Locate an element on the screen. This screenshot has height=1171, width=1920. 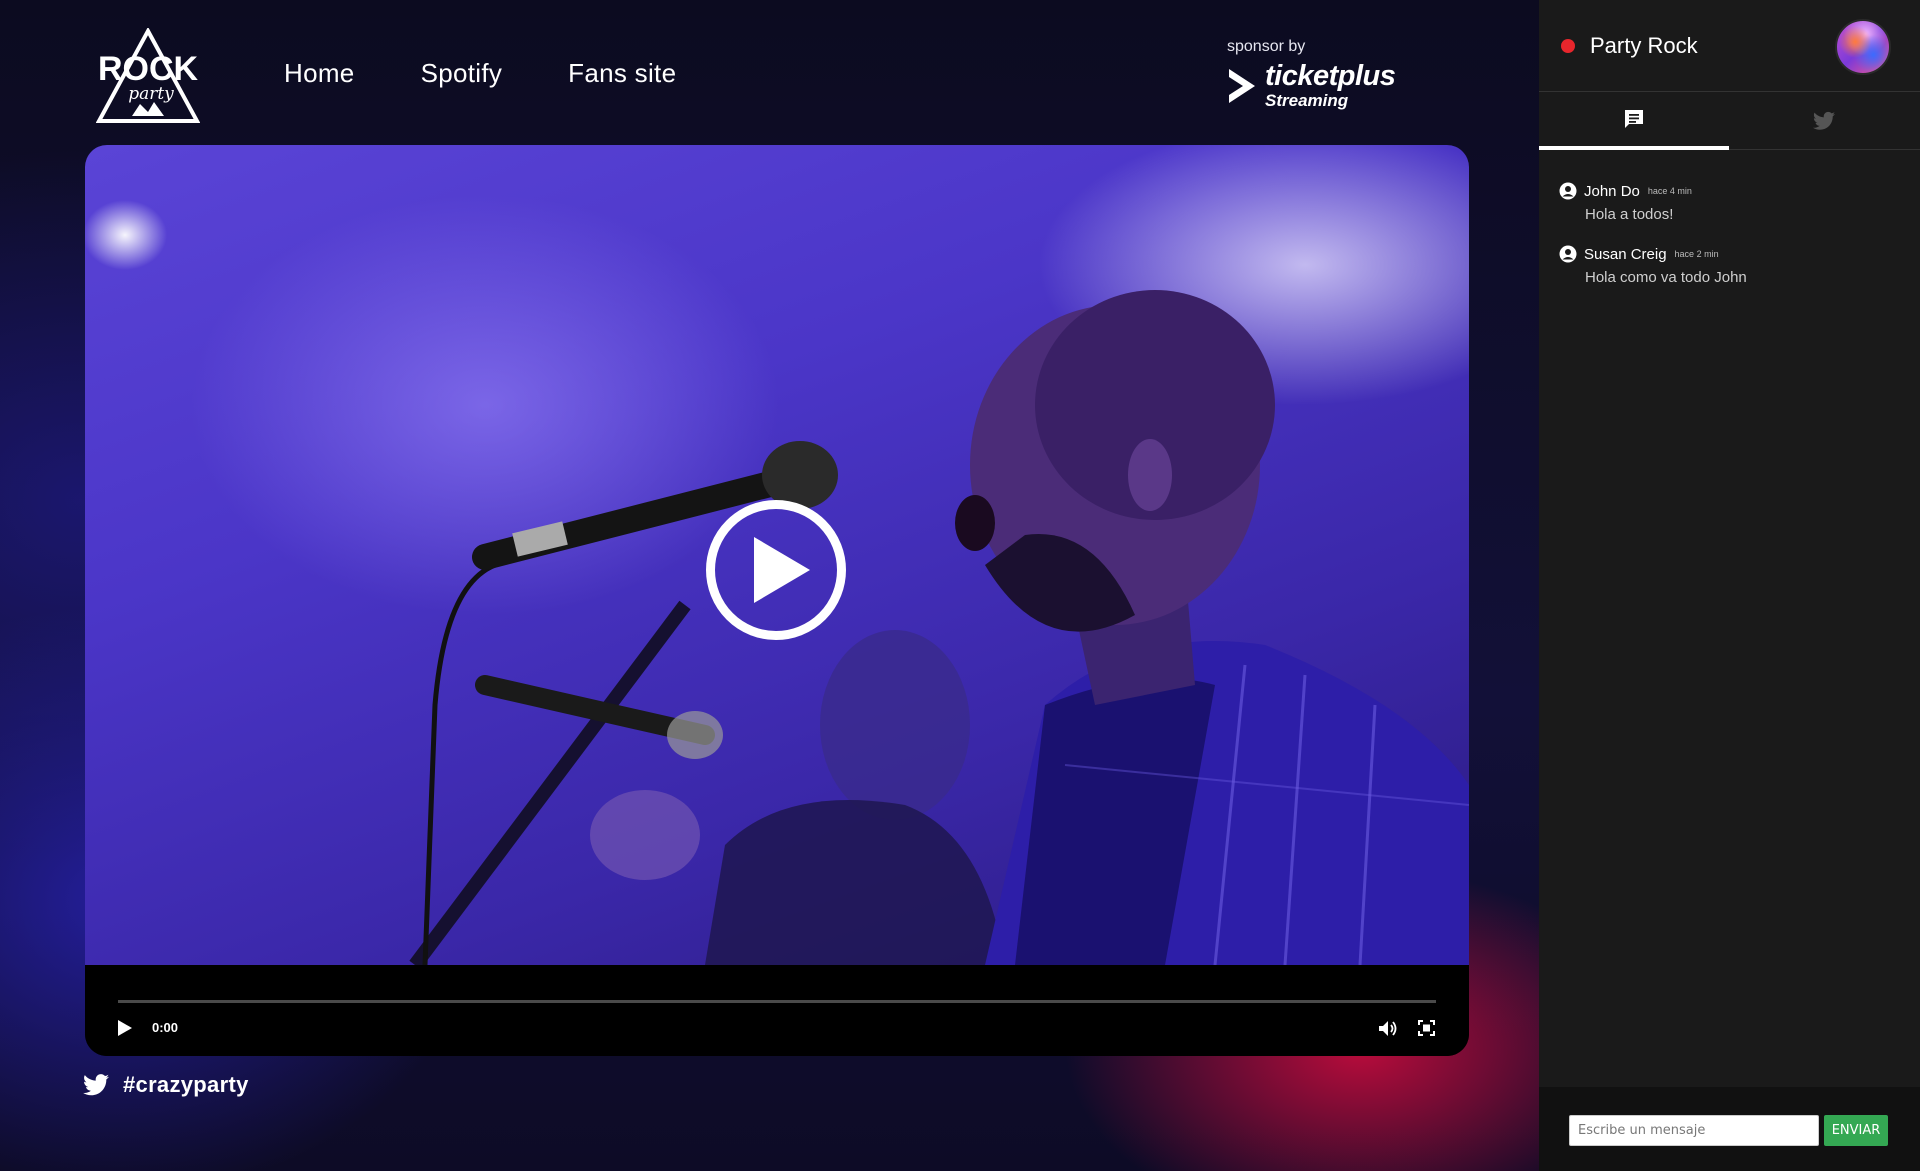
chat-composer: ENVIAR is located at coordinates (1729, 1129).